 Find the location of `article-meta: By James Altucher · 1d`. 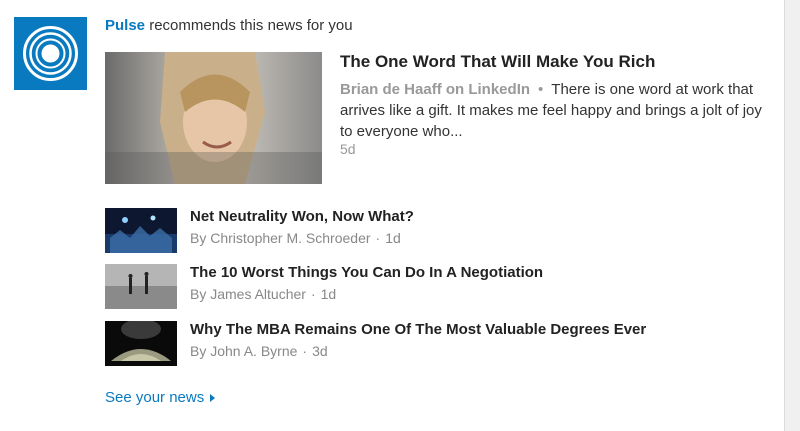

article-meta: By James Altucher · 1d is located at coordinates (263, 294).